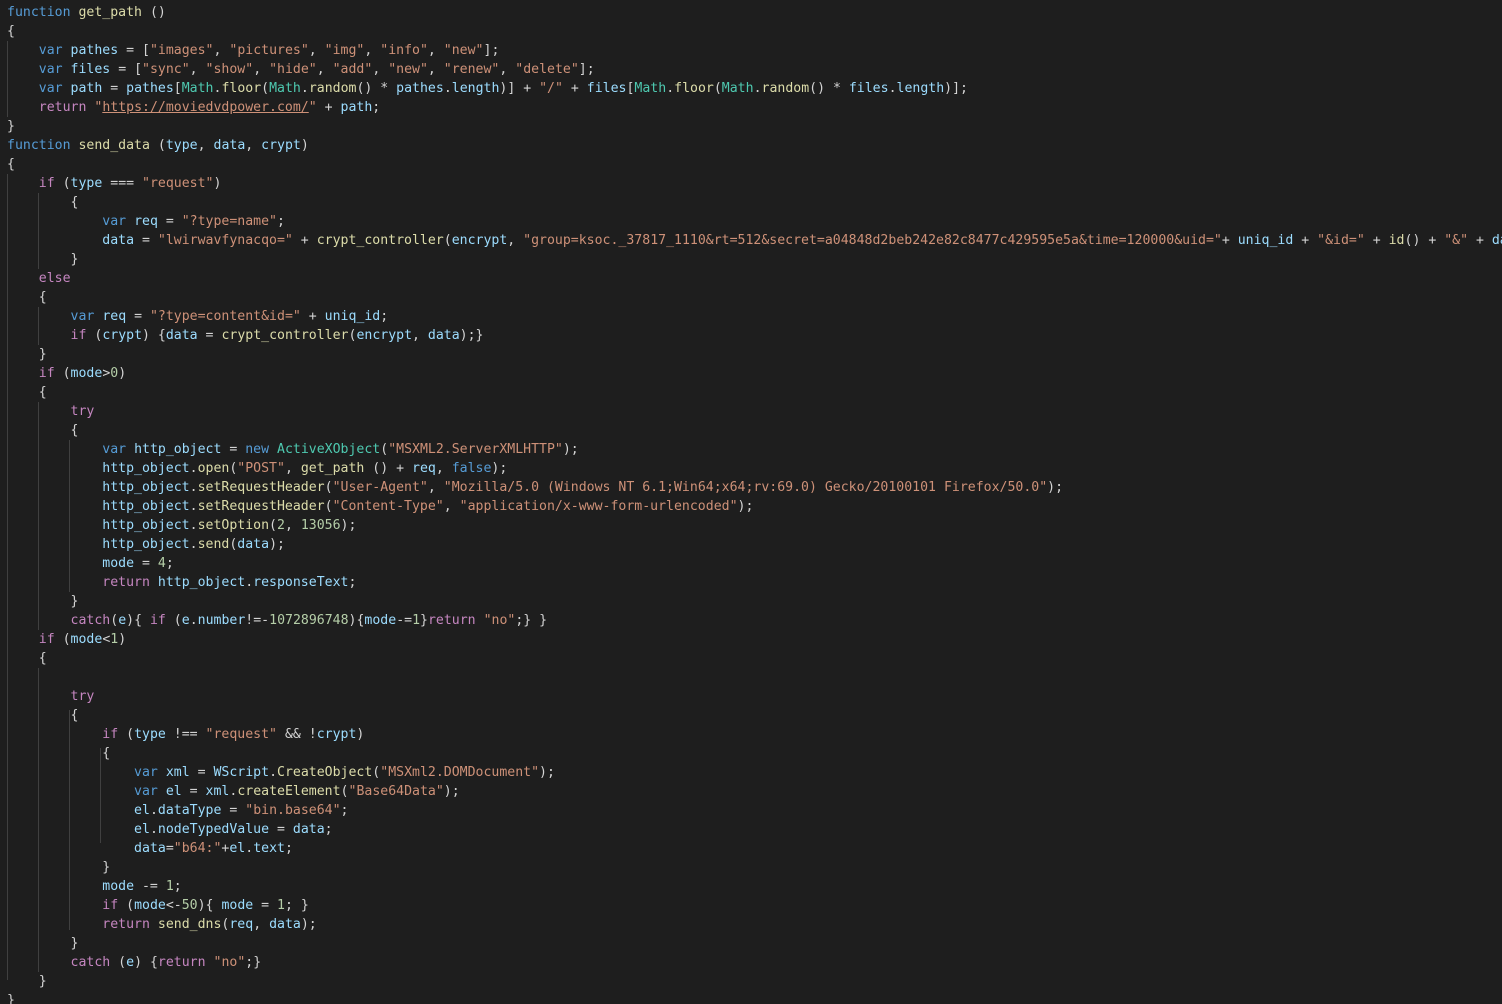  I want to click on number-token: 1, so click(281, 905).